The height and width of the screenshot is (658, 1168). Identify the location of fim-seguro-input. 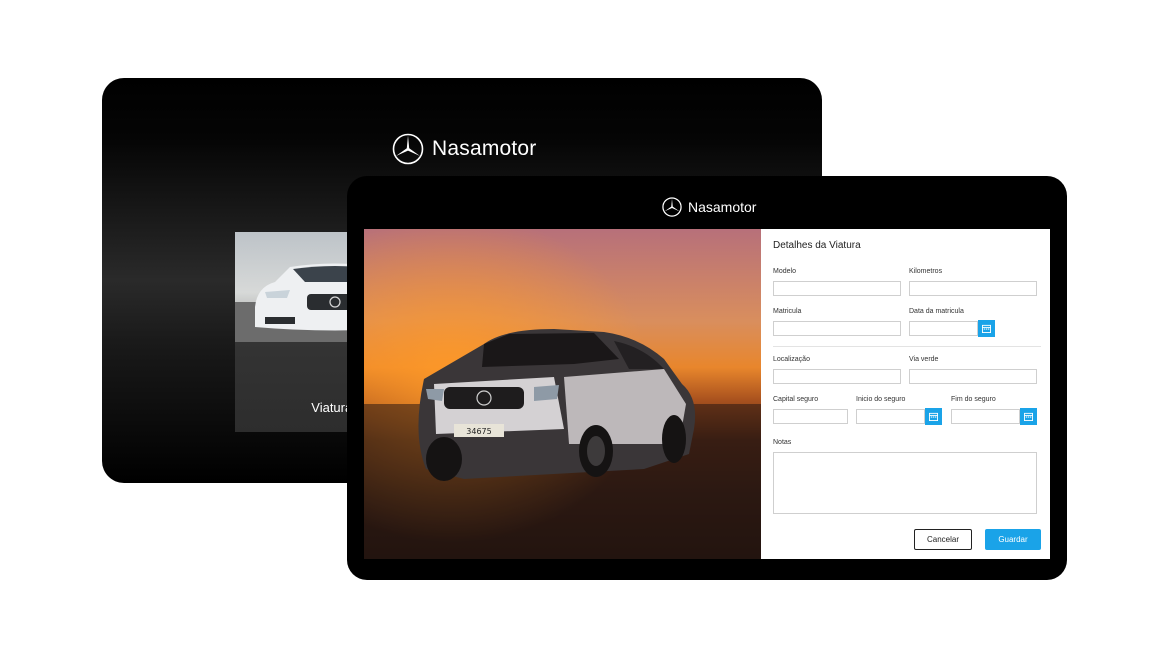
(985, 416).